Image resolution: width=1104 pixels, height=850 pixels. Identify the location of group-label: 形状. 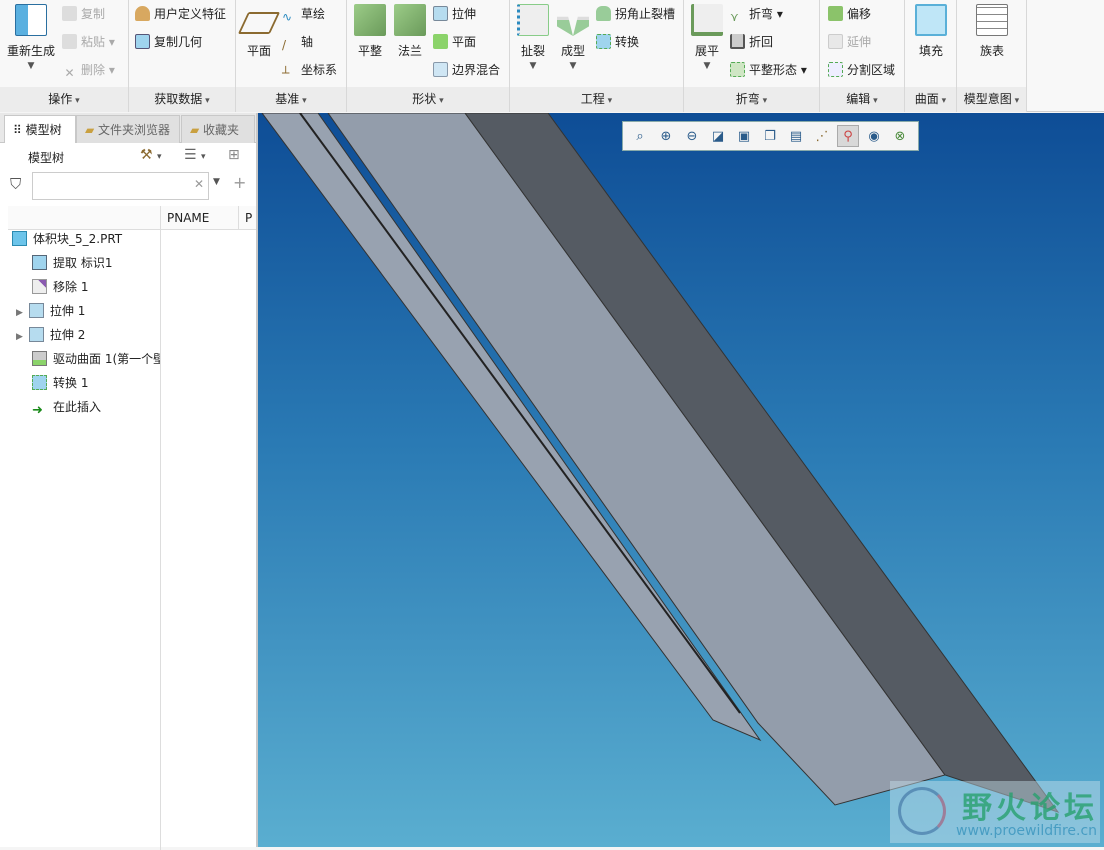
(428, 99).